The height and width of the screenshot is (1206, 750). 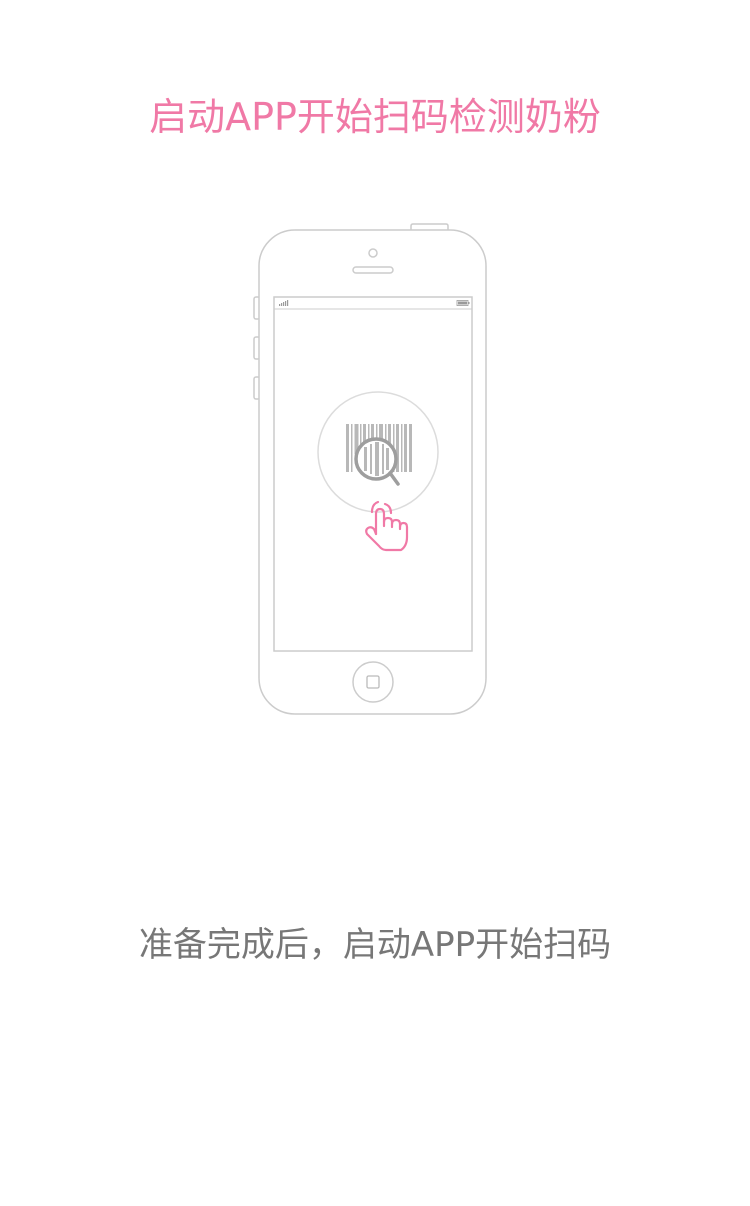 What do you see at coordinates (375, 117) in the screenshot?
I see `page-title: 启动APP开始扫码检测奶粉` at bounding box center [375, 117].